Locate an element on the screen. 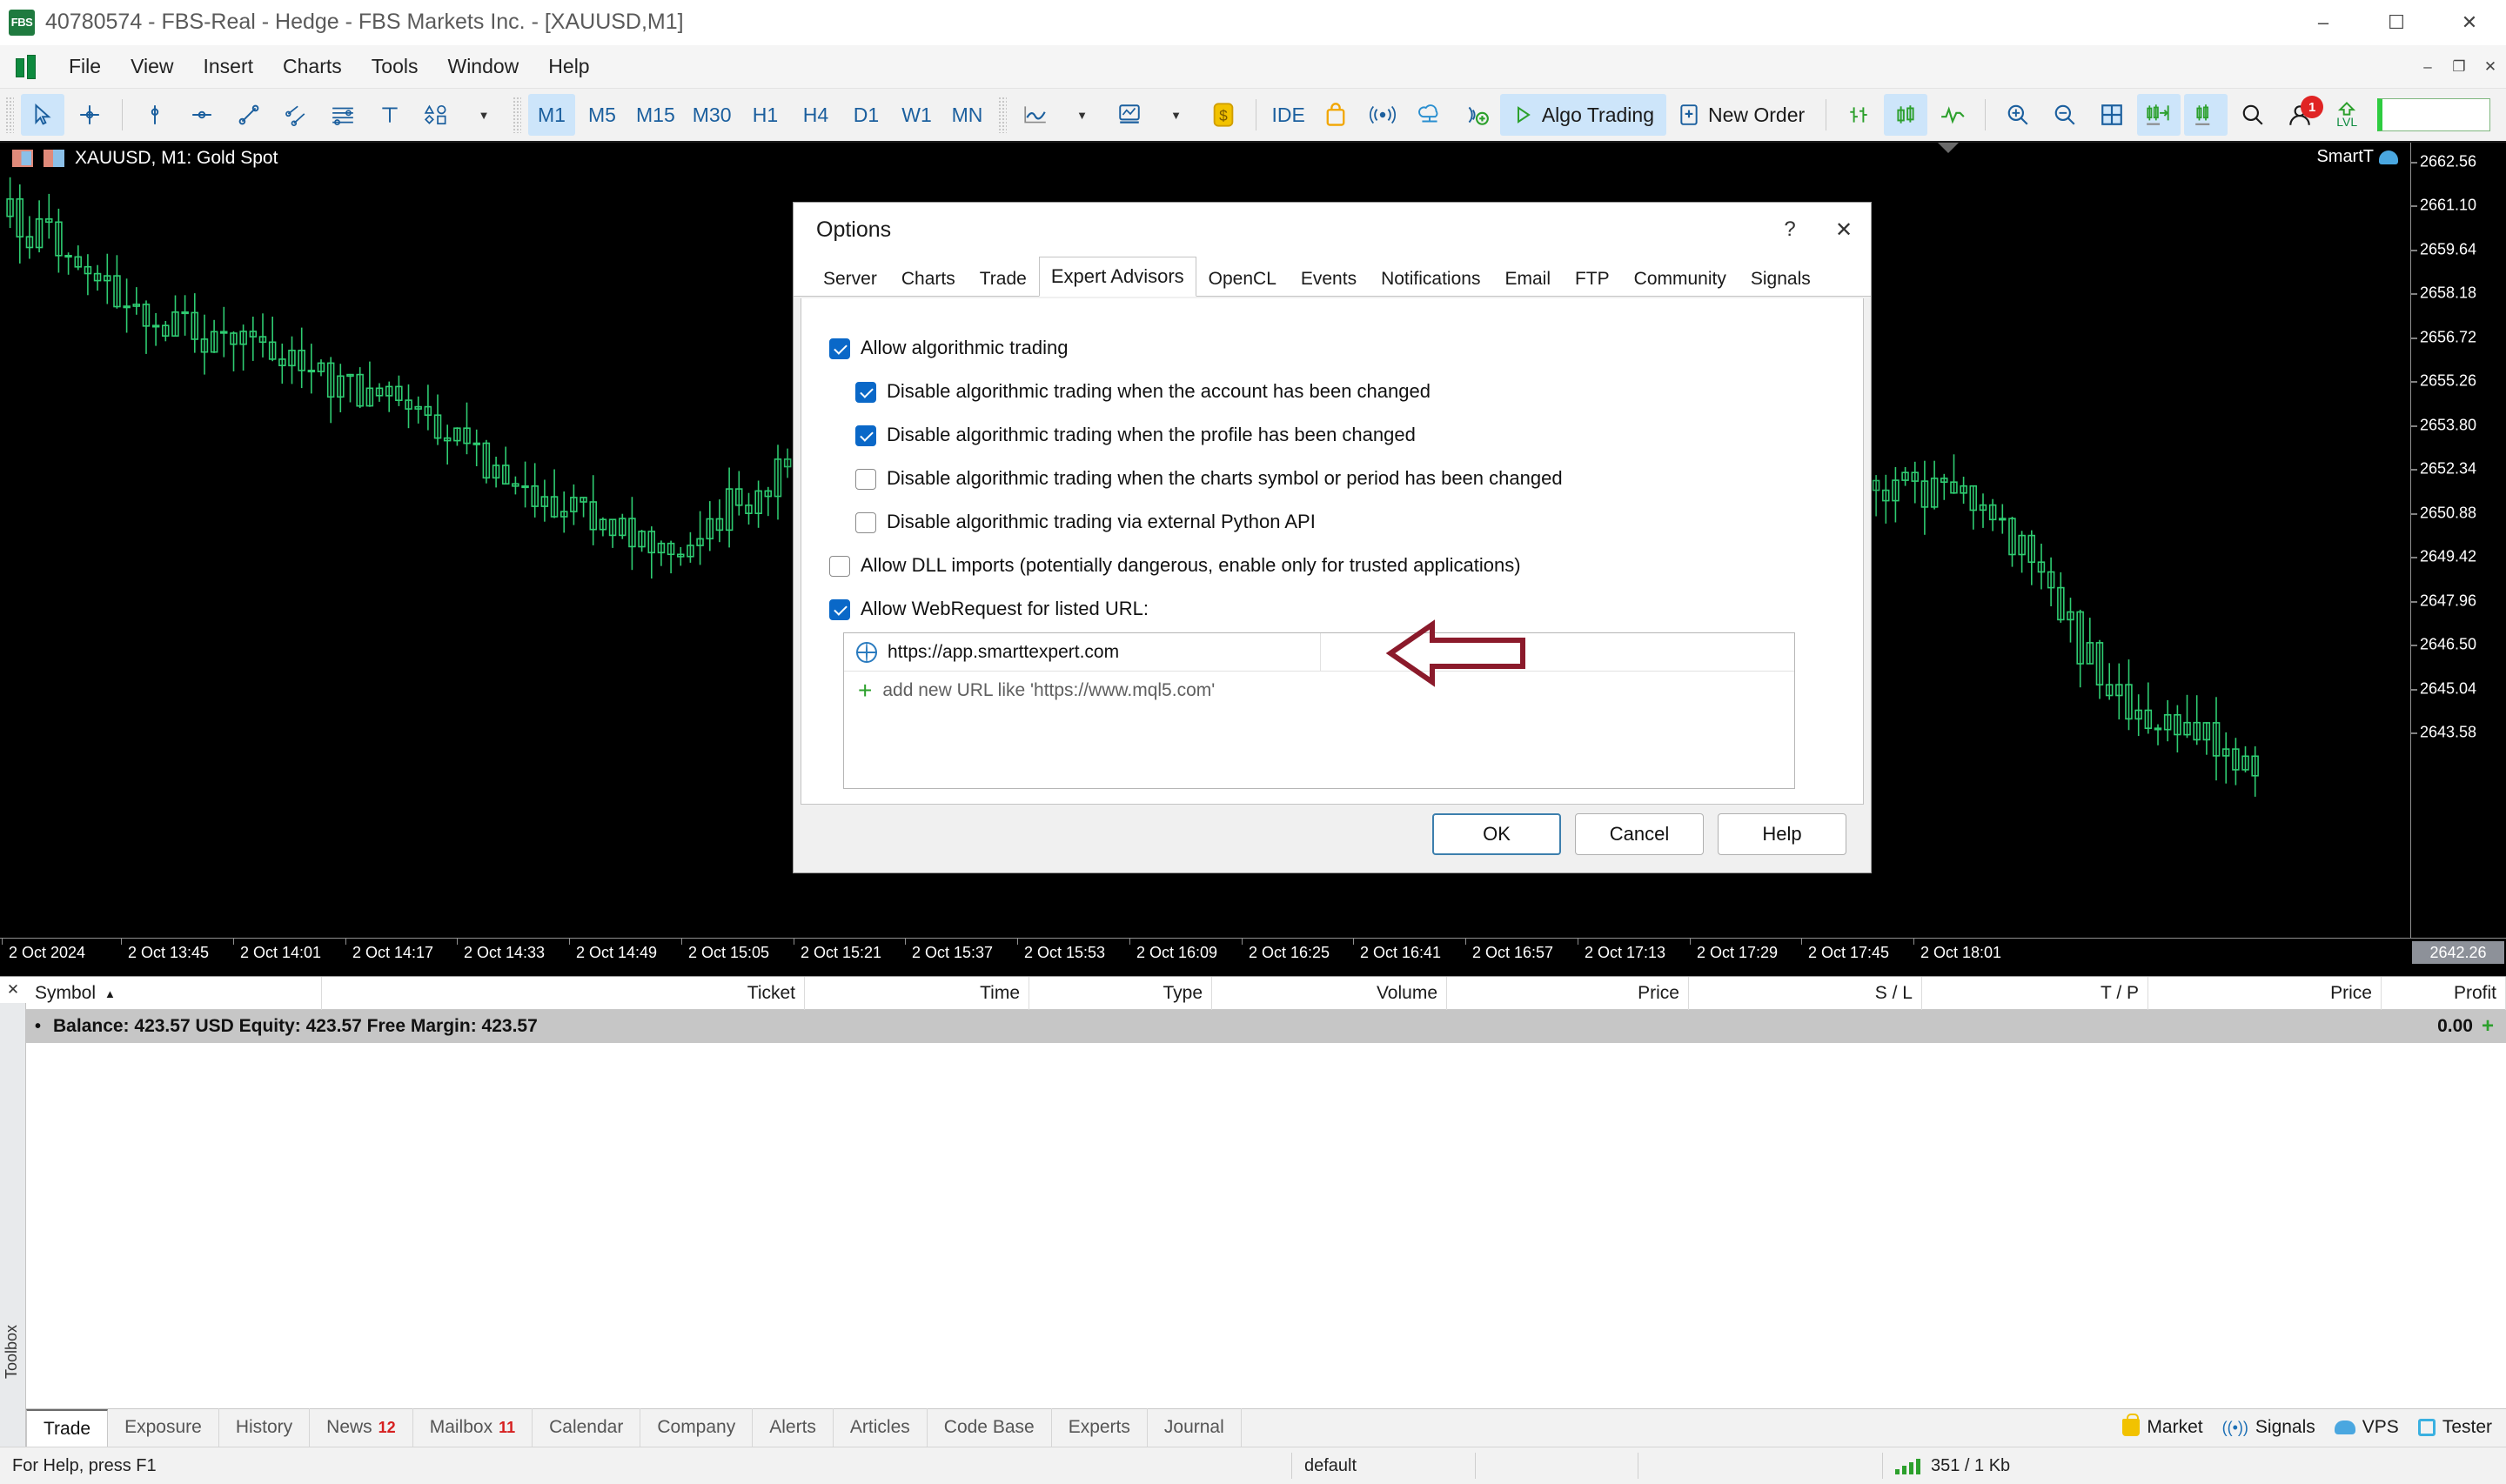  bar-chart-icon is located at coordinates (1858, 115).